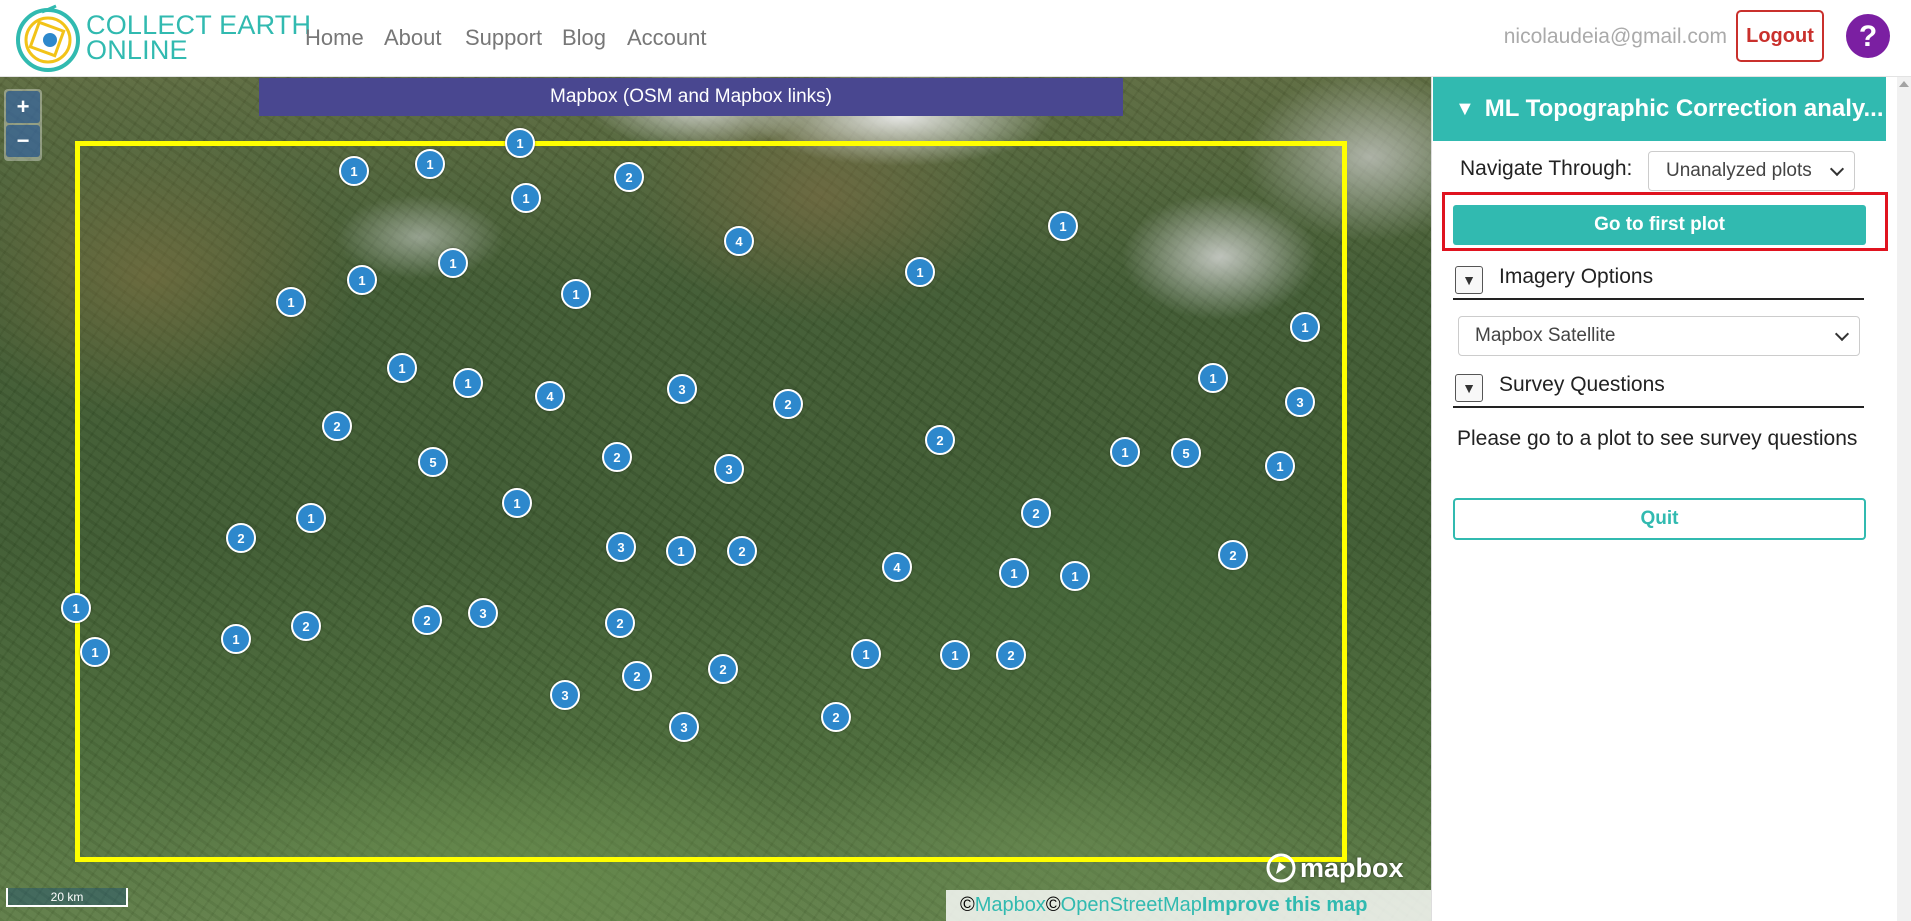  What do you see at coordinates (1739, 170) in the screenshot?
I see `navigate-through-value: Unanalyzed plots` at bounding box center [1739, 170].